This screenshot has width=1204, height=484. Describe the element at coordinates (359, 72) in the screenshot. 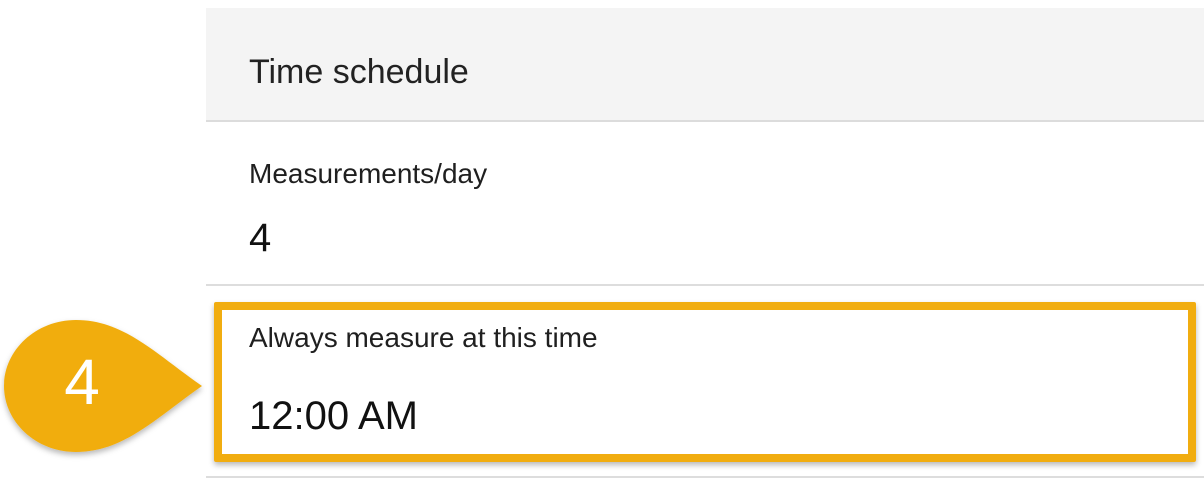

I see `section-title: Time schedule` at that location.